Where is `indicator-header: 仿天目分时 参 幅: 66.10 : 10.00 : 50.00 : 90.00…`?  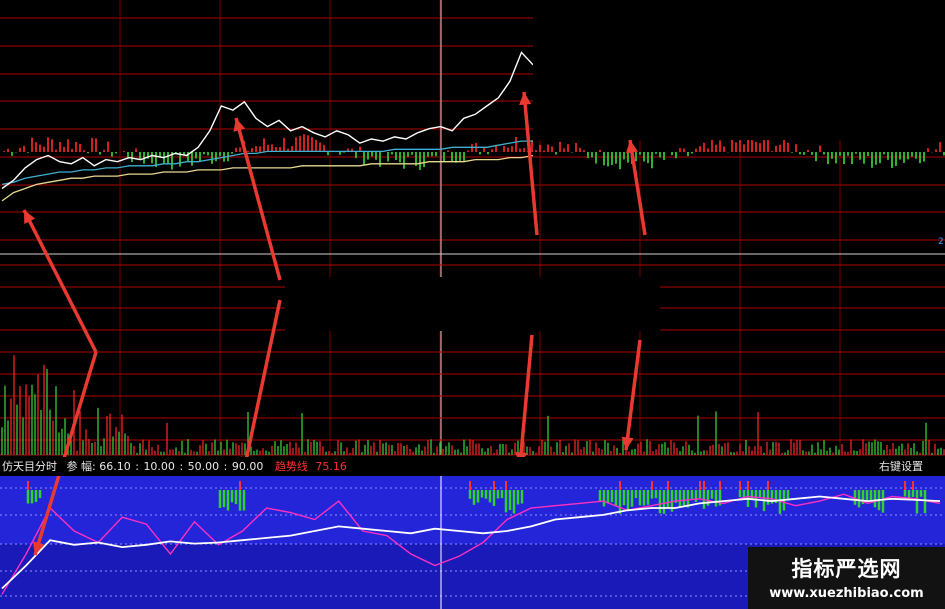 indicator-header: 仿天目分时 参 幅: 66.10 : 10.00 : 50.00 : 90.00… is located at coordinates (472, 466).